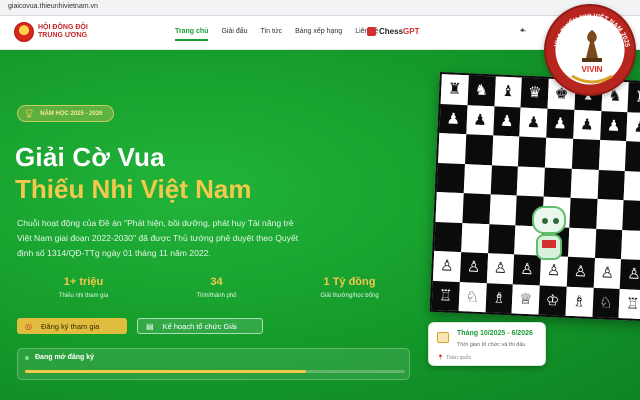 Image resolution: width=640 pixels, height=400 pixels. Describe the element at coordinates (491, 345) in the screenshot. I see `callout-subtitle: Thời gian tổ chức và thi đấu` at that location.